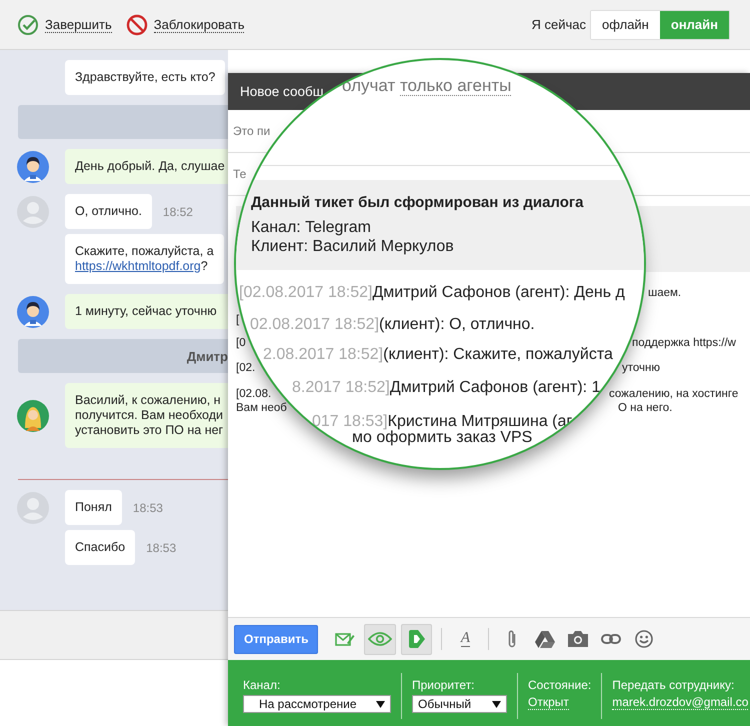 The image size is (750, 726). What do you see at coordinates (446, 388) in the screenshot?
I see `log-line: 8.2017 18:52]Дмитрий Сафонов (агент): 1` at bounding box center [446, 388].